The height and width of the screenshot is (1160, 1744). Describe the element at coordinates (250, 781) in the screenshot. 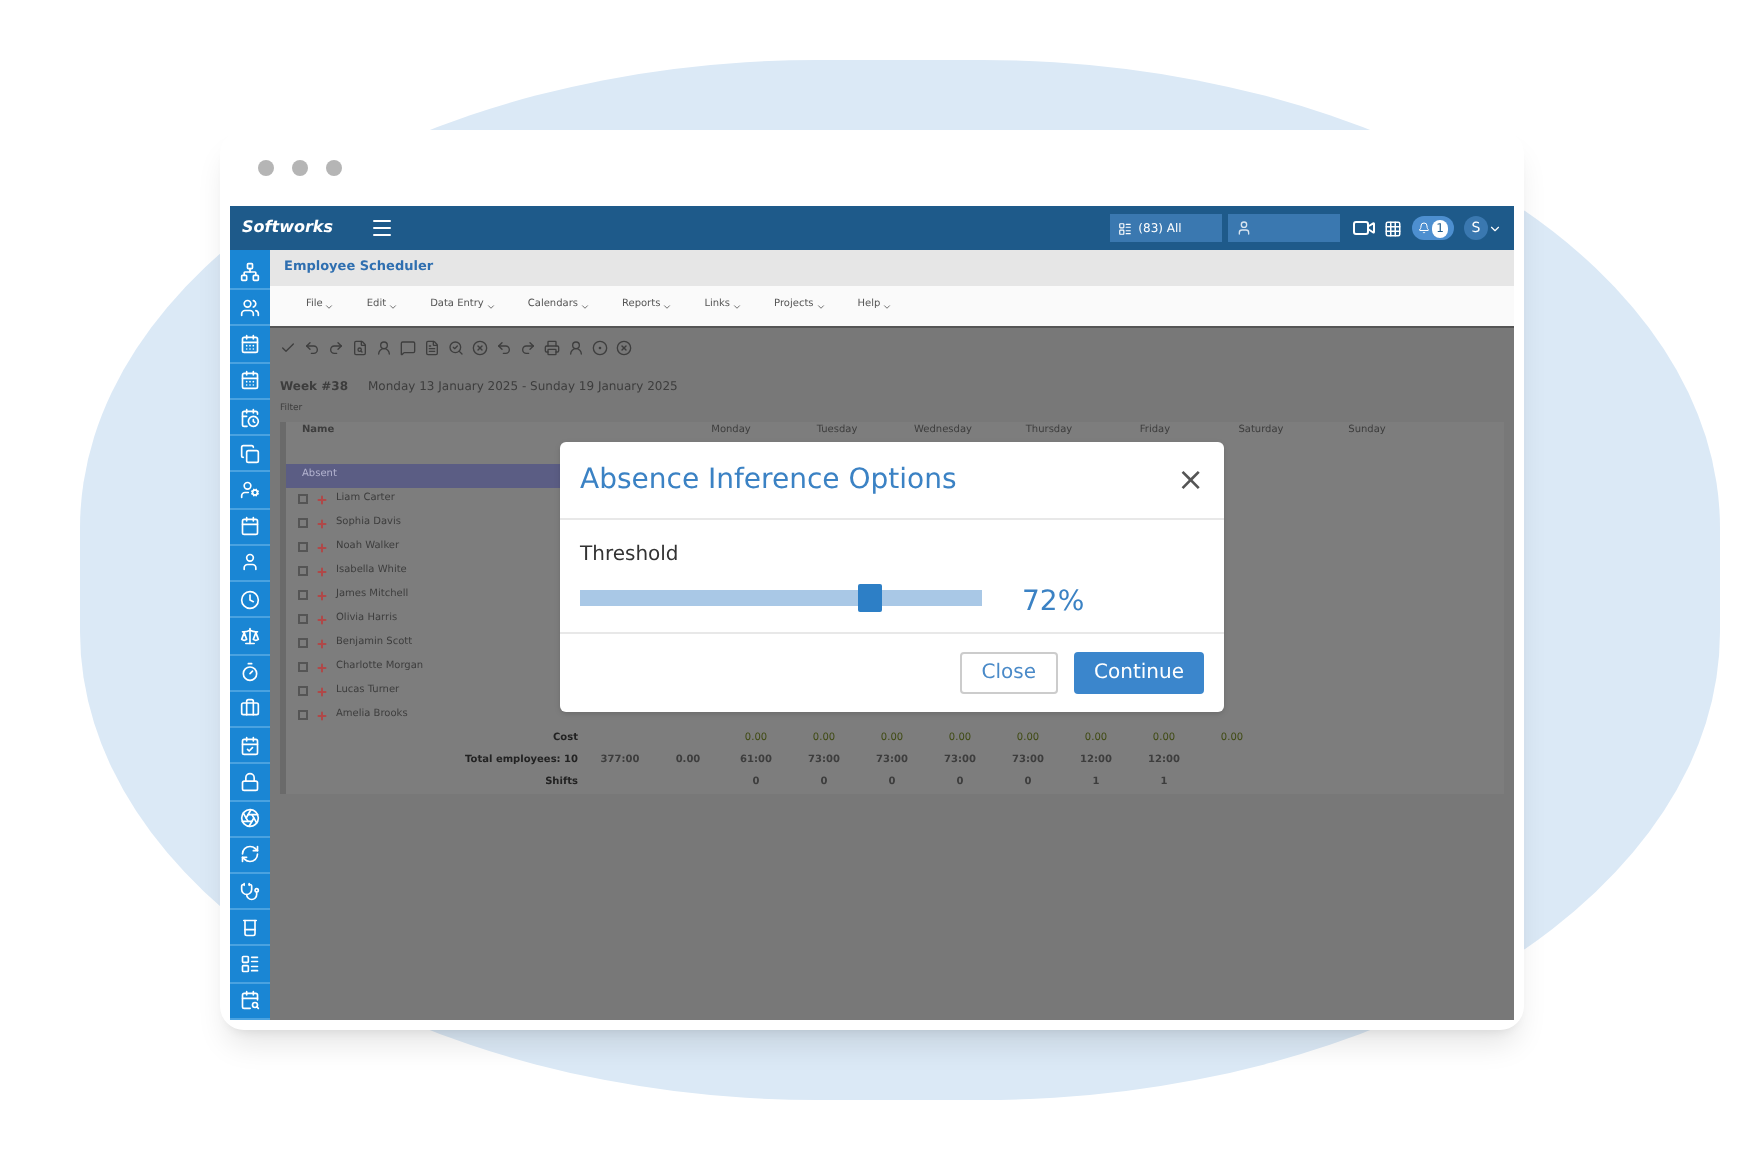

I see `lock-icon` at that location.